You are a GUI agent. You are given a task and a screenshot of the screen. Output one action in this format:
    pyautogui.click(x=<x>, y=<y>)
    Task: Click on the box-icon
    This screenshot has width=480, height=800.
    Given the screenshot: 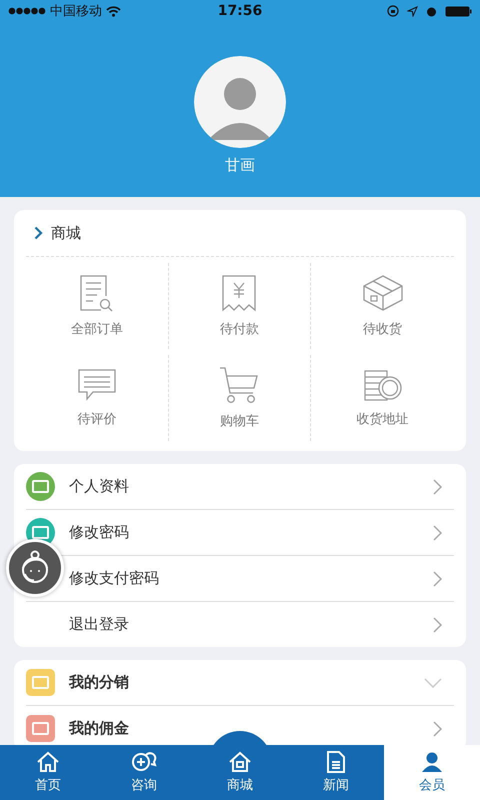 What is the action you would take?
    pyautogui.click(x=383, y=293)
    